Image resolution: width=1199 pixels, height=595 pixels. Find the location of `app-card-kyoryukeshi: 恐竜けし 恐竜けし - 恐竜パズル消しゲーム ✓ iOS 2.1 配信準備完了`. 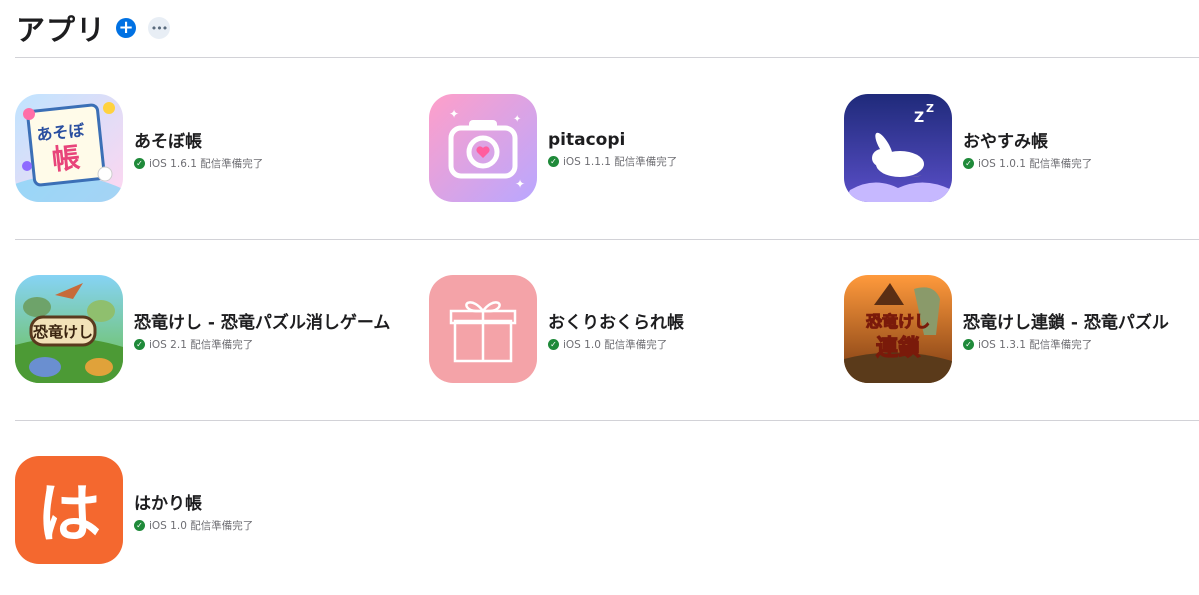

app-card-kyoryukeshi: 恐竜けし 恐竜けし - 恐竜パズル消しゲーム ✓ iOS 2.1 配信準備完了 is located at coordinates (202, 329).